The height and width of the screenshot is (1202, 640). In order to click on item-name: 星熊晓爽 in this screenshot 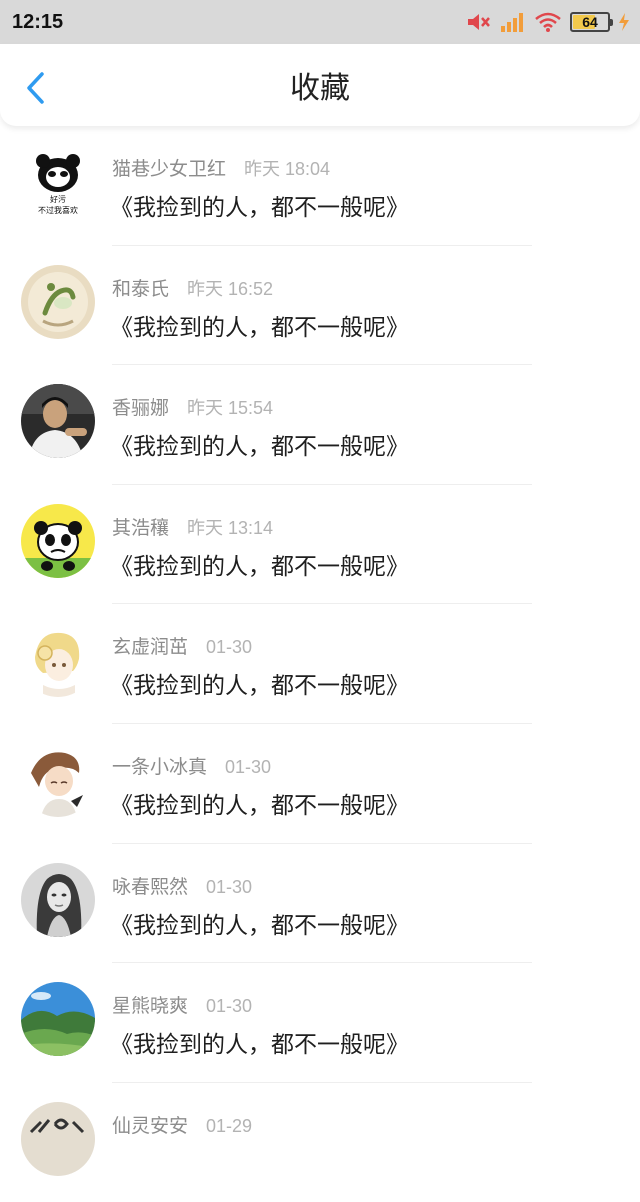, I will do `click(150, 1006)`.